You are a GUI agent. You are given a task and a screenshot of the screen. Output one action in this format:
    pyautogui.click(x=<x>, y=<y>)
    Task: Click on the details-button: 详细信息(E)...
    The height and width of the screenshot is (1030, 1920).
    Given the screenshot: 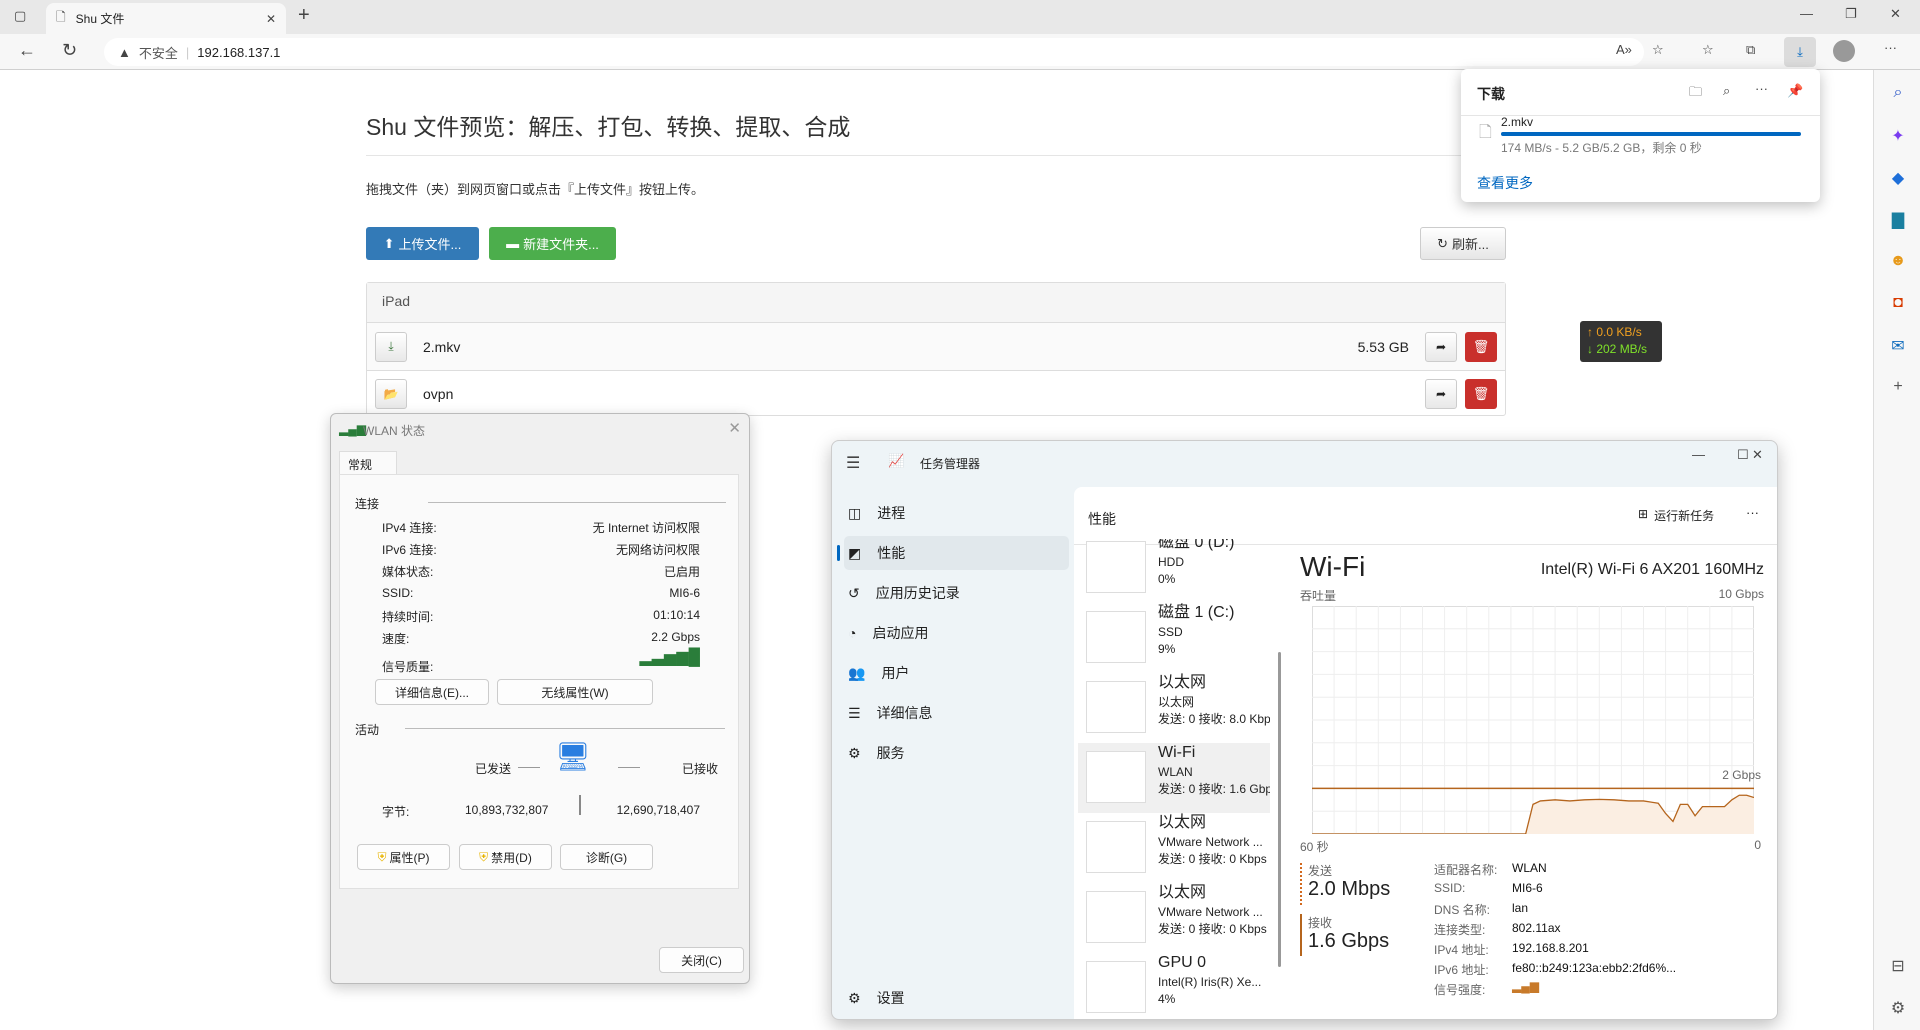 What is the action you would take?
    pyautogui.click(x=432, y=692)
    